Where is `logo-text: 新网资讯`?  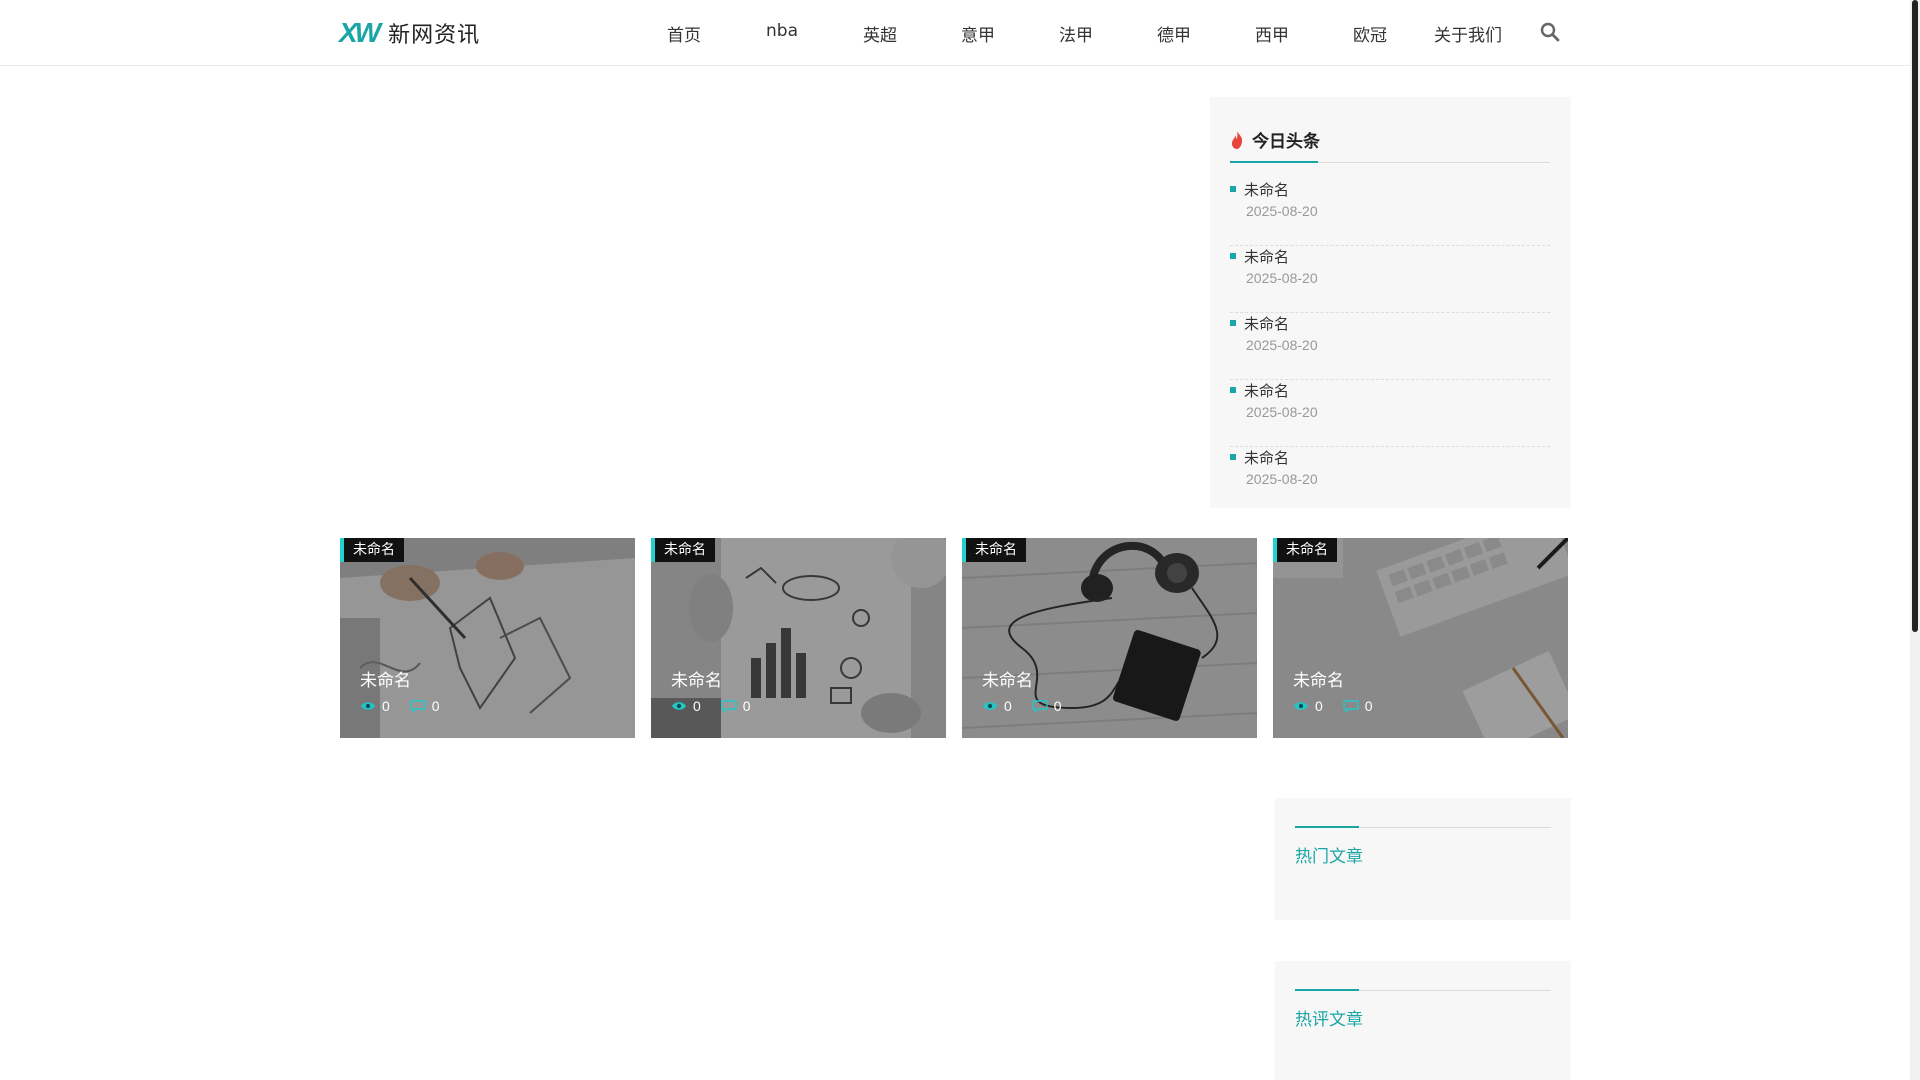 logo-text: 新网资讯 is located at coordinates (434, 35).